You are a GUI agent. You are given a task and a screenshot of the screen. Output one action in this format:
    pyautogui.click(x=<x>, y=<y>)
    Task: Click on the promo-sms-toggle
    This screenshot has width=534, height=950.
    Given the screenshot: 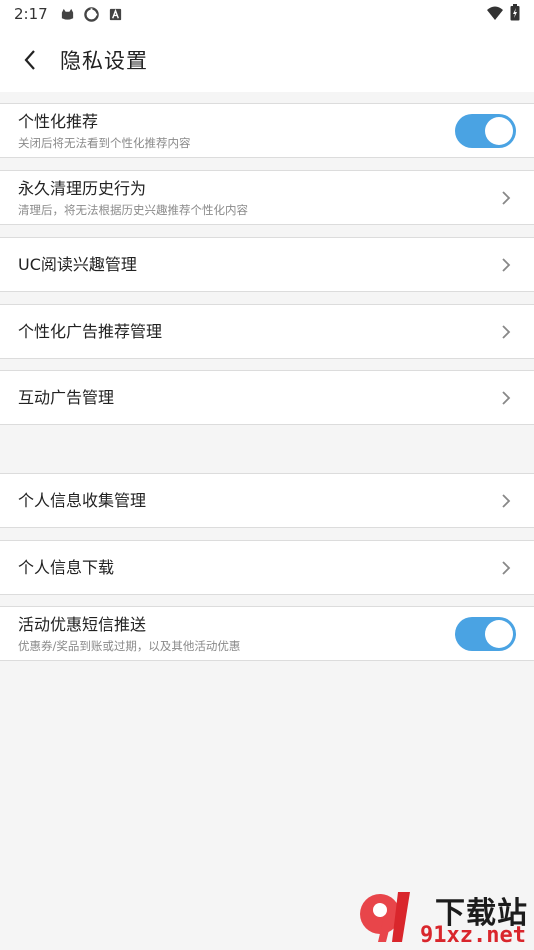 What is the action you would take?
    pyautogui.click(x=485, y=633)
    